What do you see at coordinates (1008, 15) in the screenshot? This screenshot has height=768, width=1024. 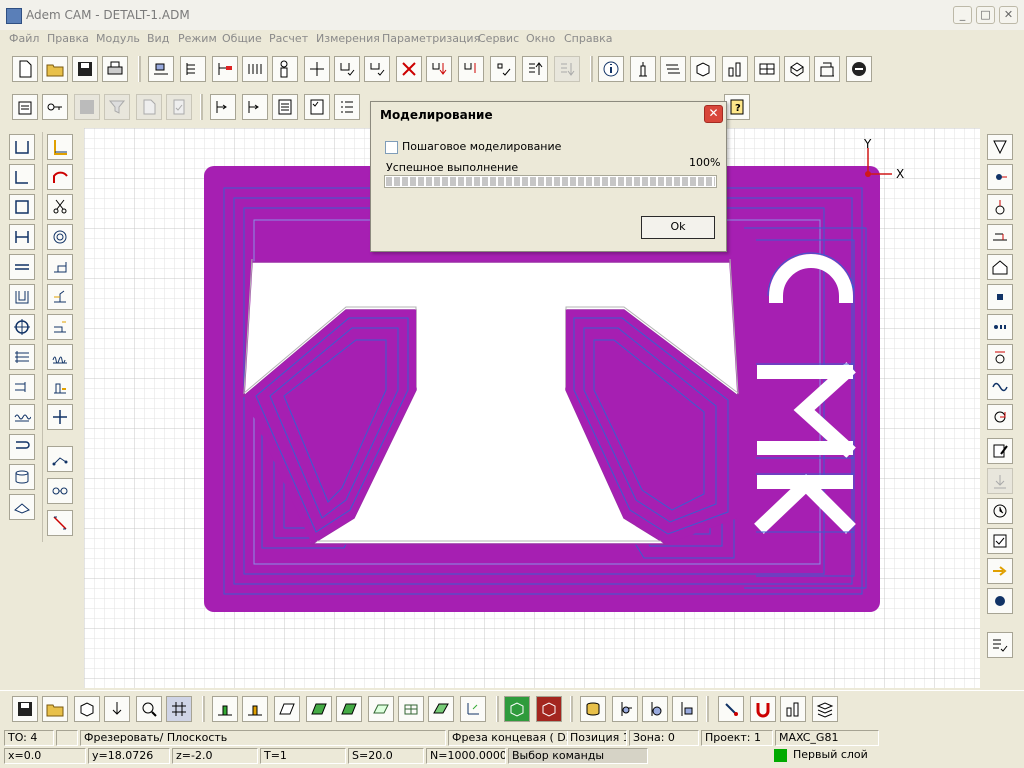 I see `close-button: ✕` at bounding box center [1008, 15].